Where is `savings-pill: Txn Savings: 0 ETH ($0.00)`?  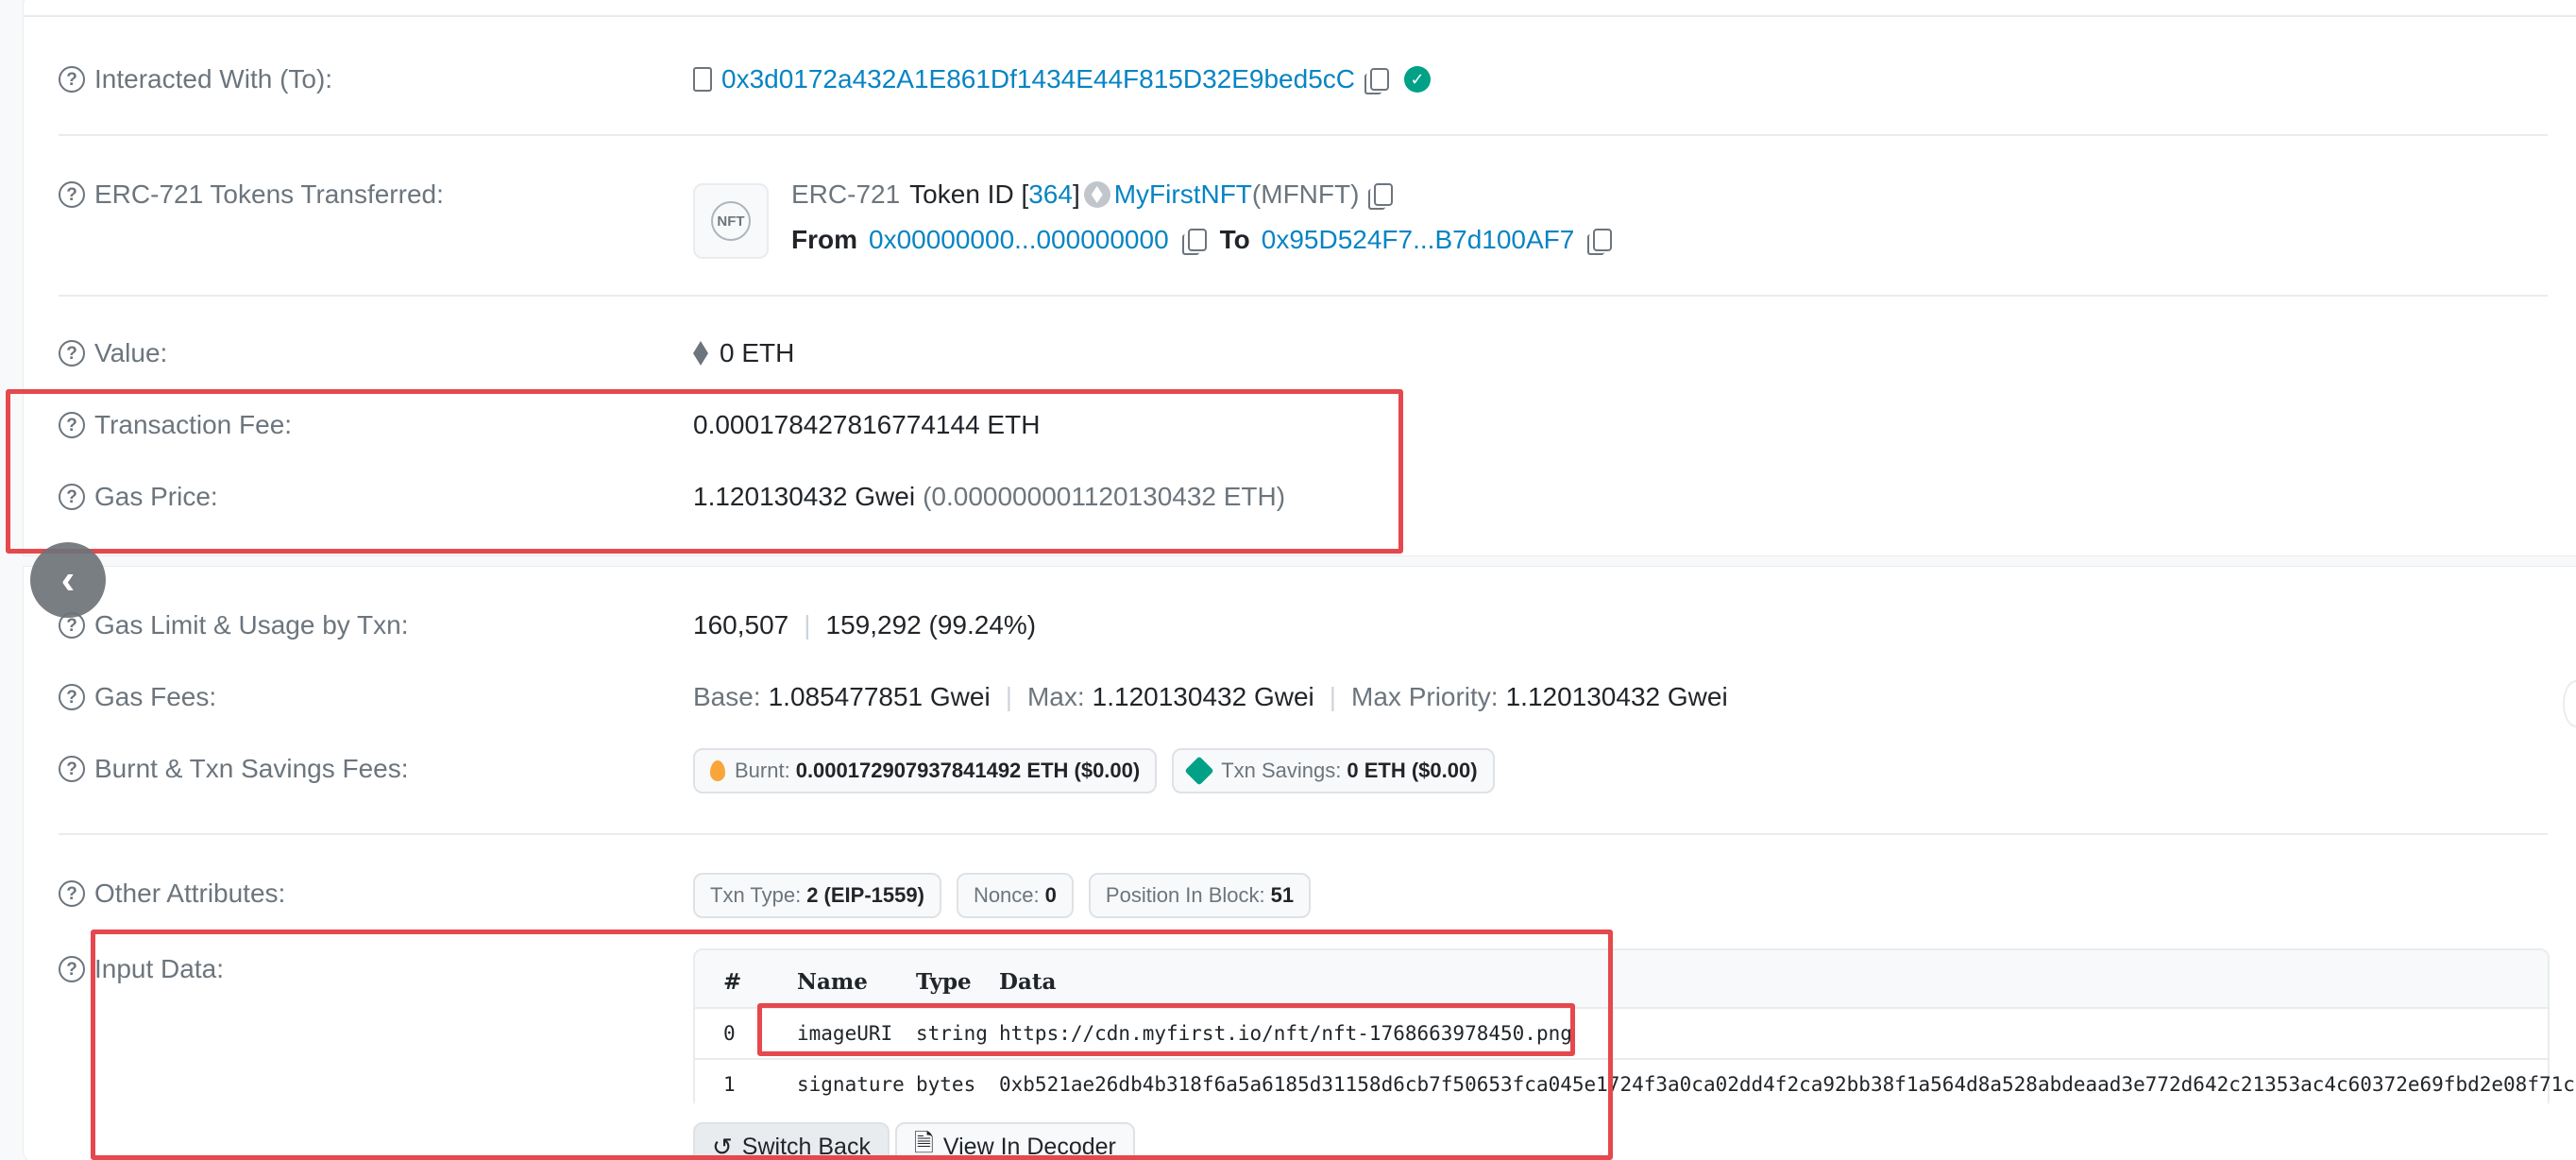
savings-pill: Txn Savings: 0 ETH ($0.00) is located at coordinates (1333, 770).